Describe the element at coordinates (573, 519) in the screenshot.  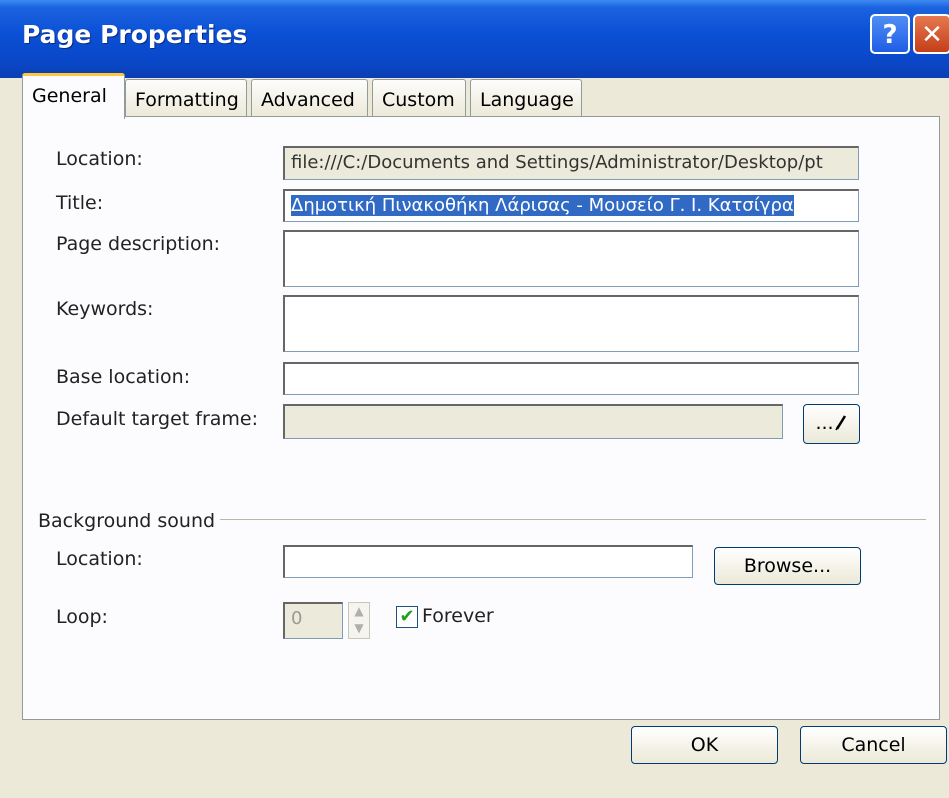
I see `group-divider` at that location.